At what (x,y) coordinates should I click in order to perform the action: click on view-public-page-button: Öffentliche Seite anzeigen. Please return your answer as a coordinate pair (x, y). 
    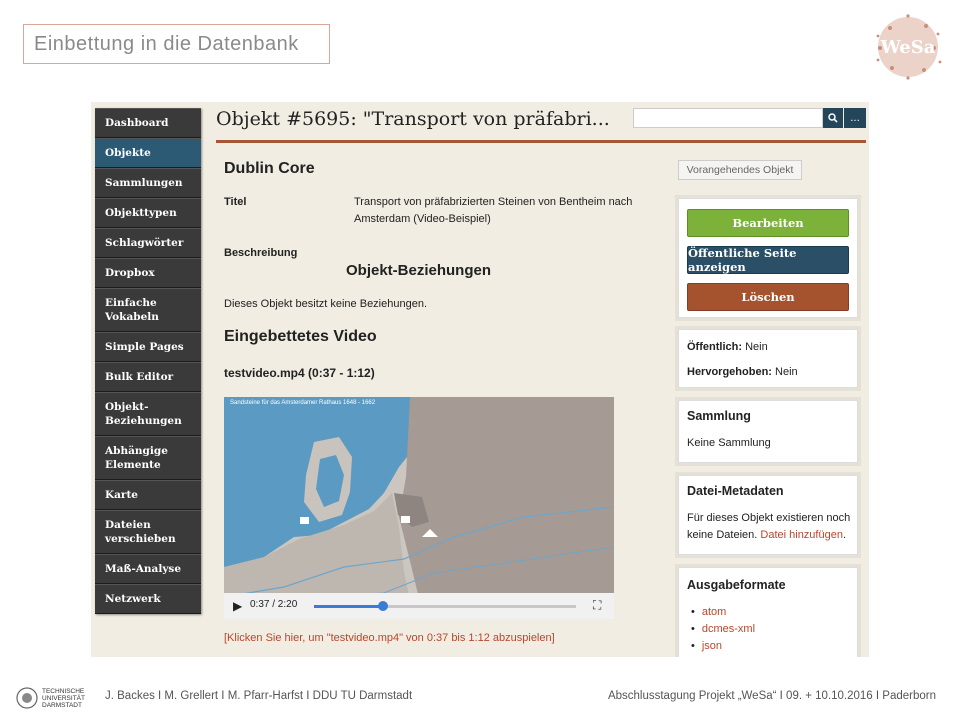
    Looking at the image, I should click on (768, 260).